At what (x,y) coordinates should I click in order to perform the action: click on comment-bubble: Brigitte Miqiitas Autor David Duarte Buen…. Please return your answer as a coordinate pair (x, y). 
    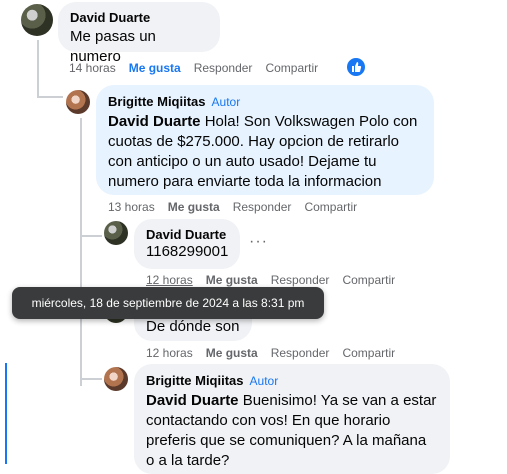
    Looking at the image, I should click on (292, 419).